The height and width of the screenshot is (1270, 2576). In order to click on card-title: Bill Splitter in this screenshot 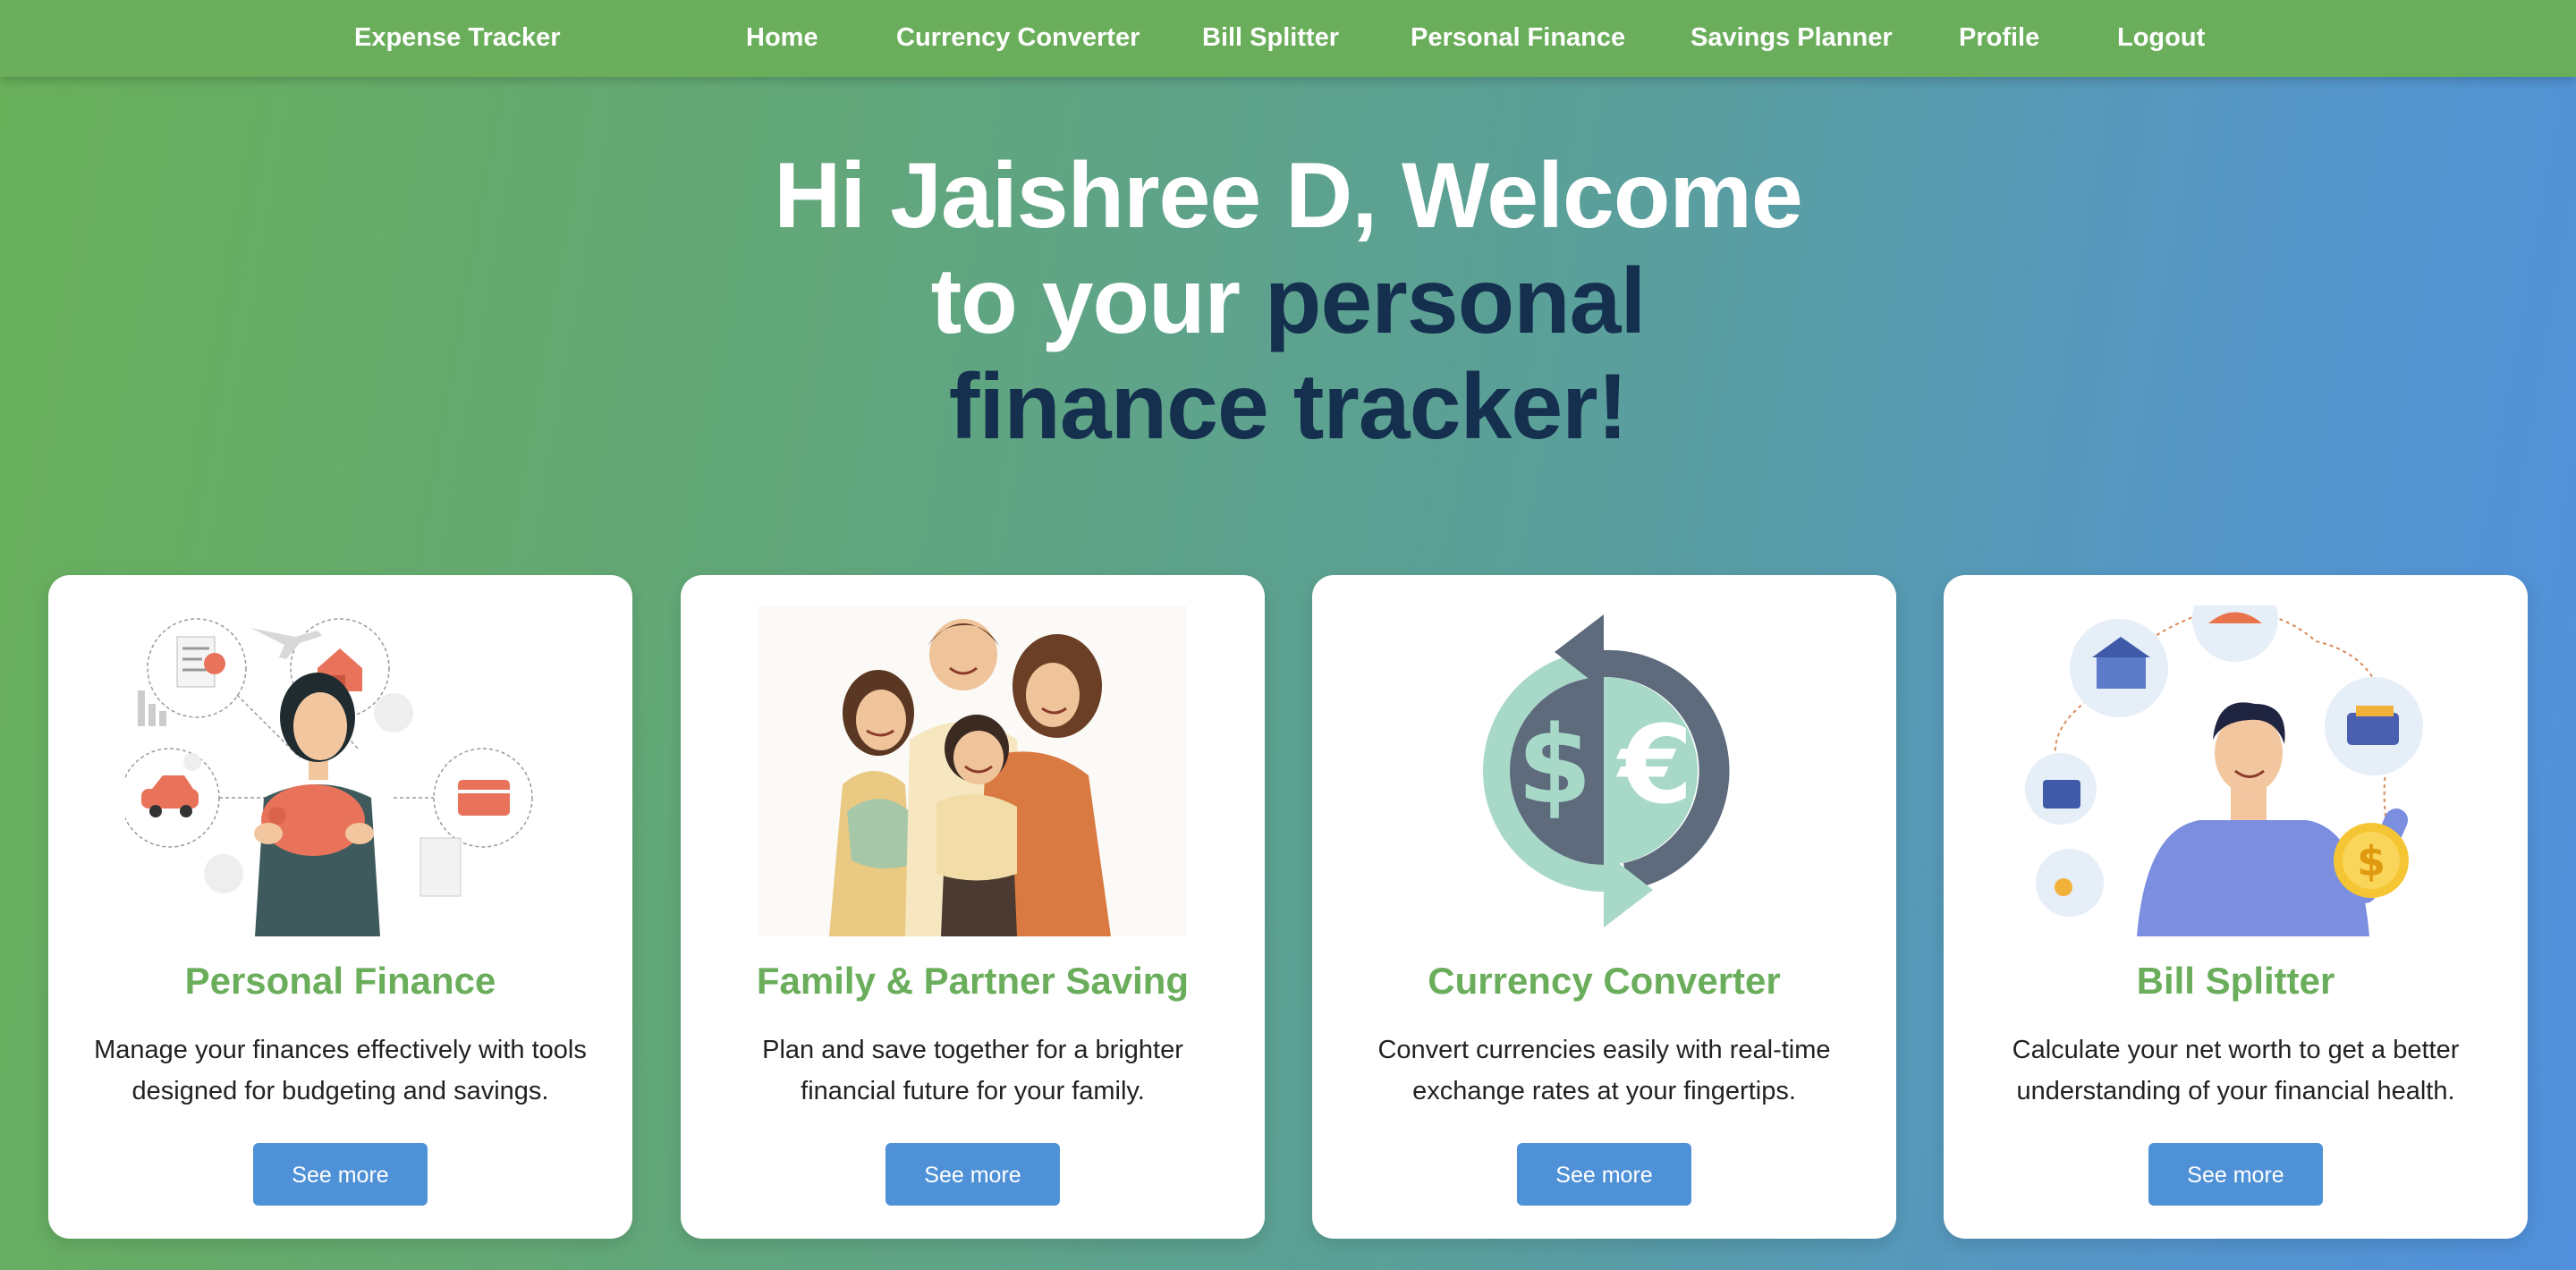, I will do `click(2235, 981)`.